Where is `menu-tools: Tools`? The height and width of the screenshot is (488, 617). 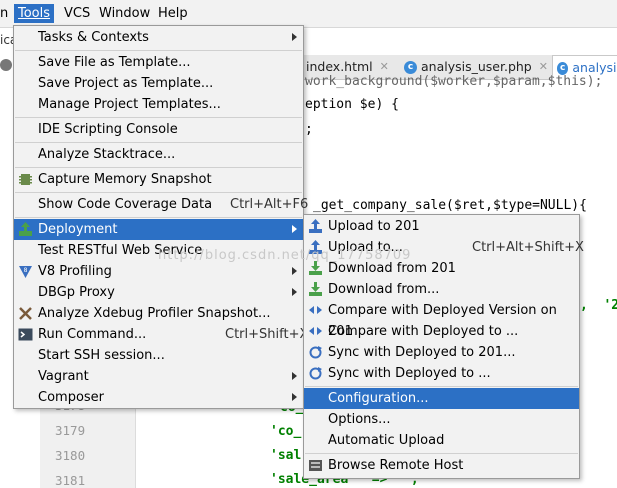
menu-tools: Tools is located at coordinates (34, 13).